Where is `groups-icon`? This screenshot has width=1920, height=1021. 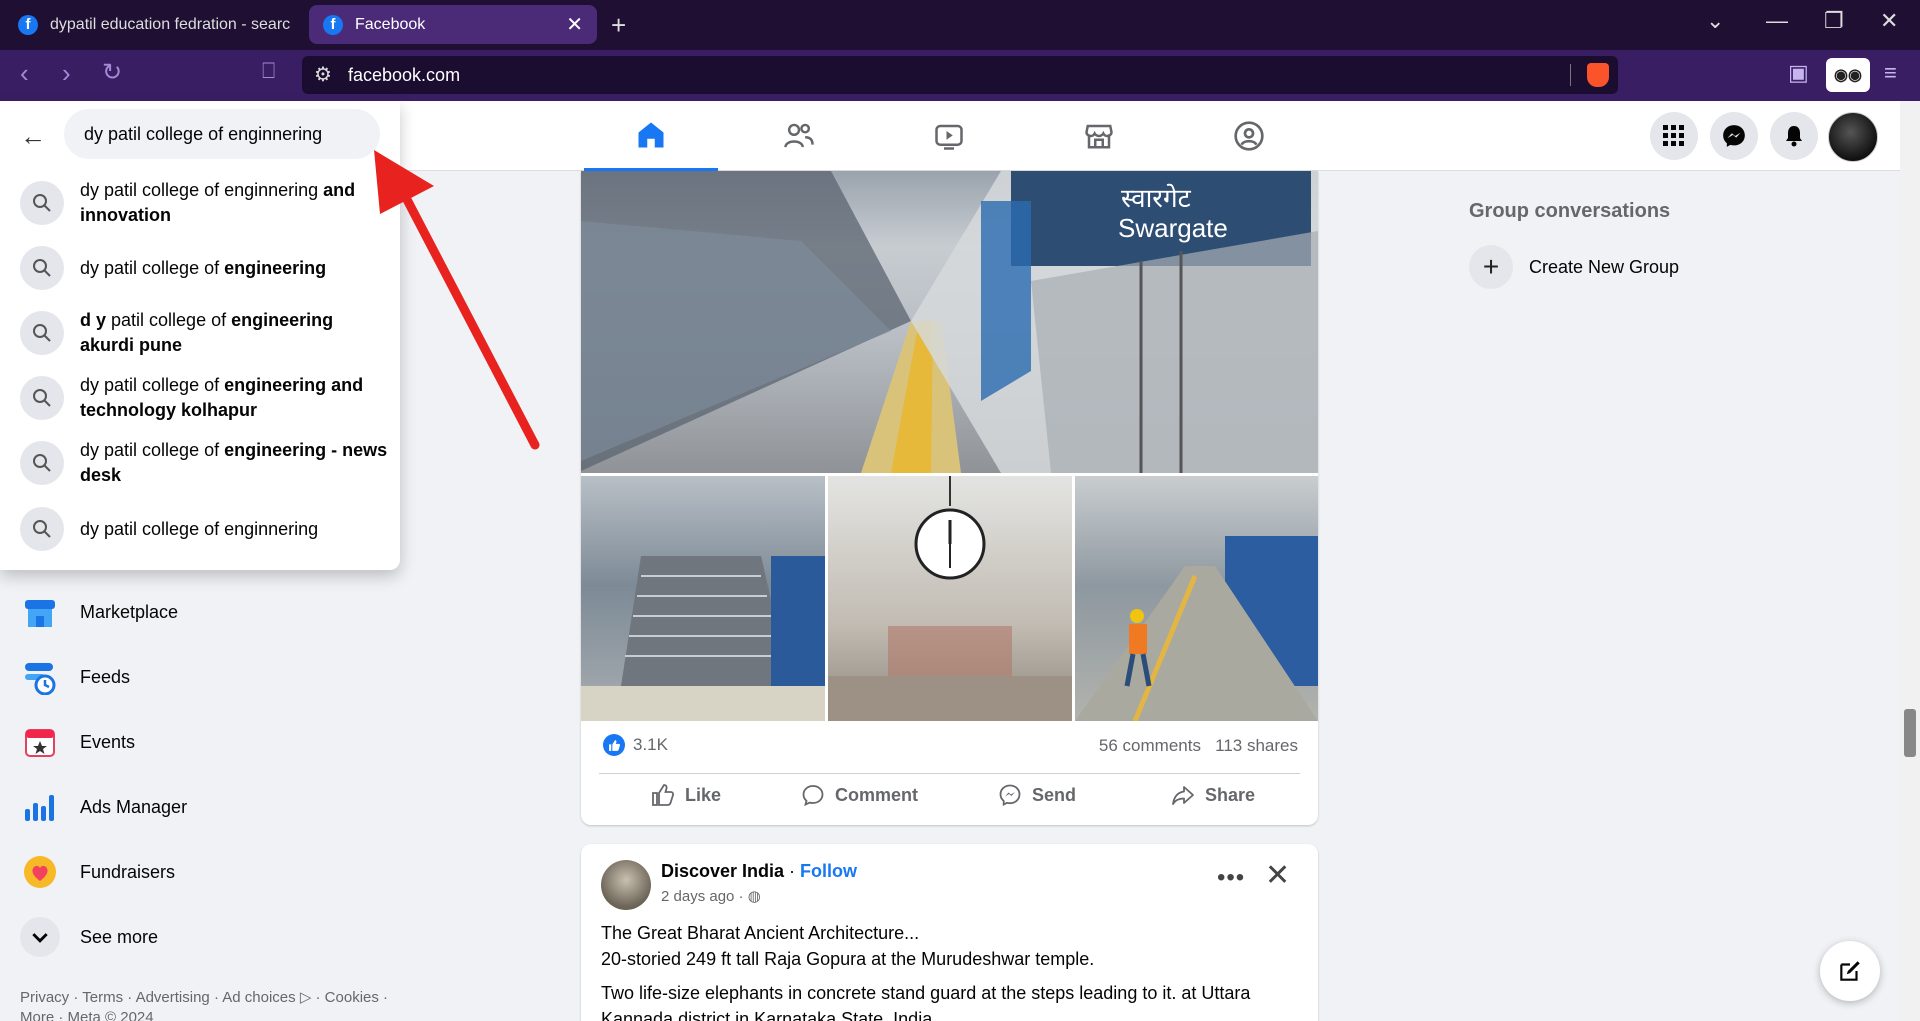 groups-icon is located at coordinates (1249, 136).